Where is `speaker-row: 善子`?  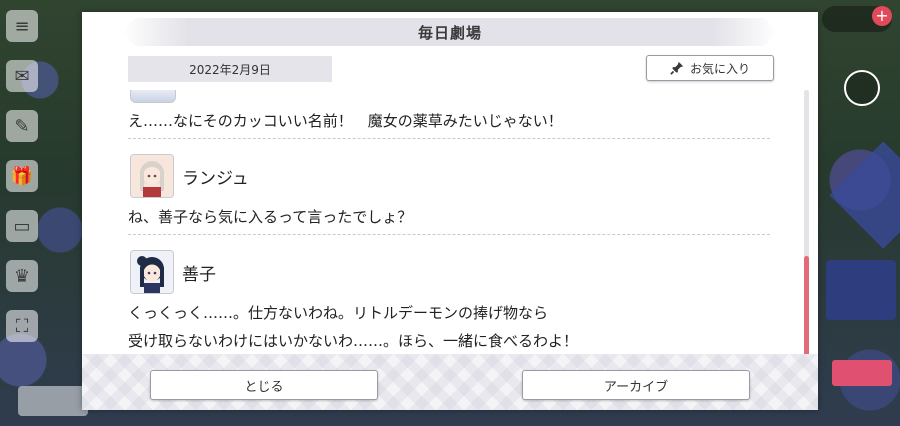
speaker-row: 善子 is located at coordinates (173, 272).